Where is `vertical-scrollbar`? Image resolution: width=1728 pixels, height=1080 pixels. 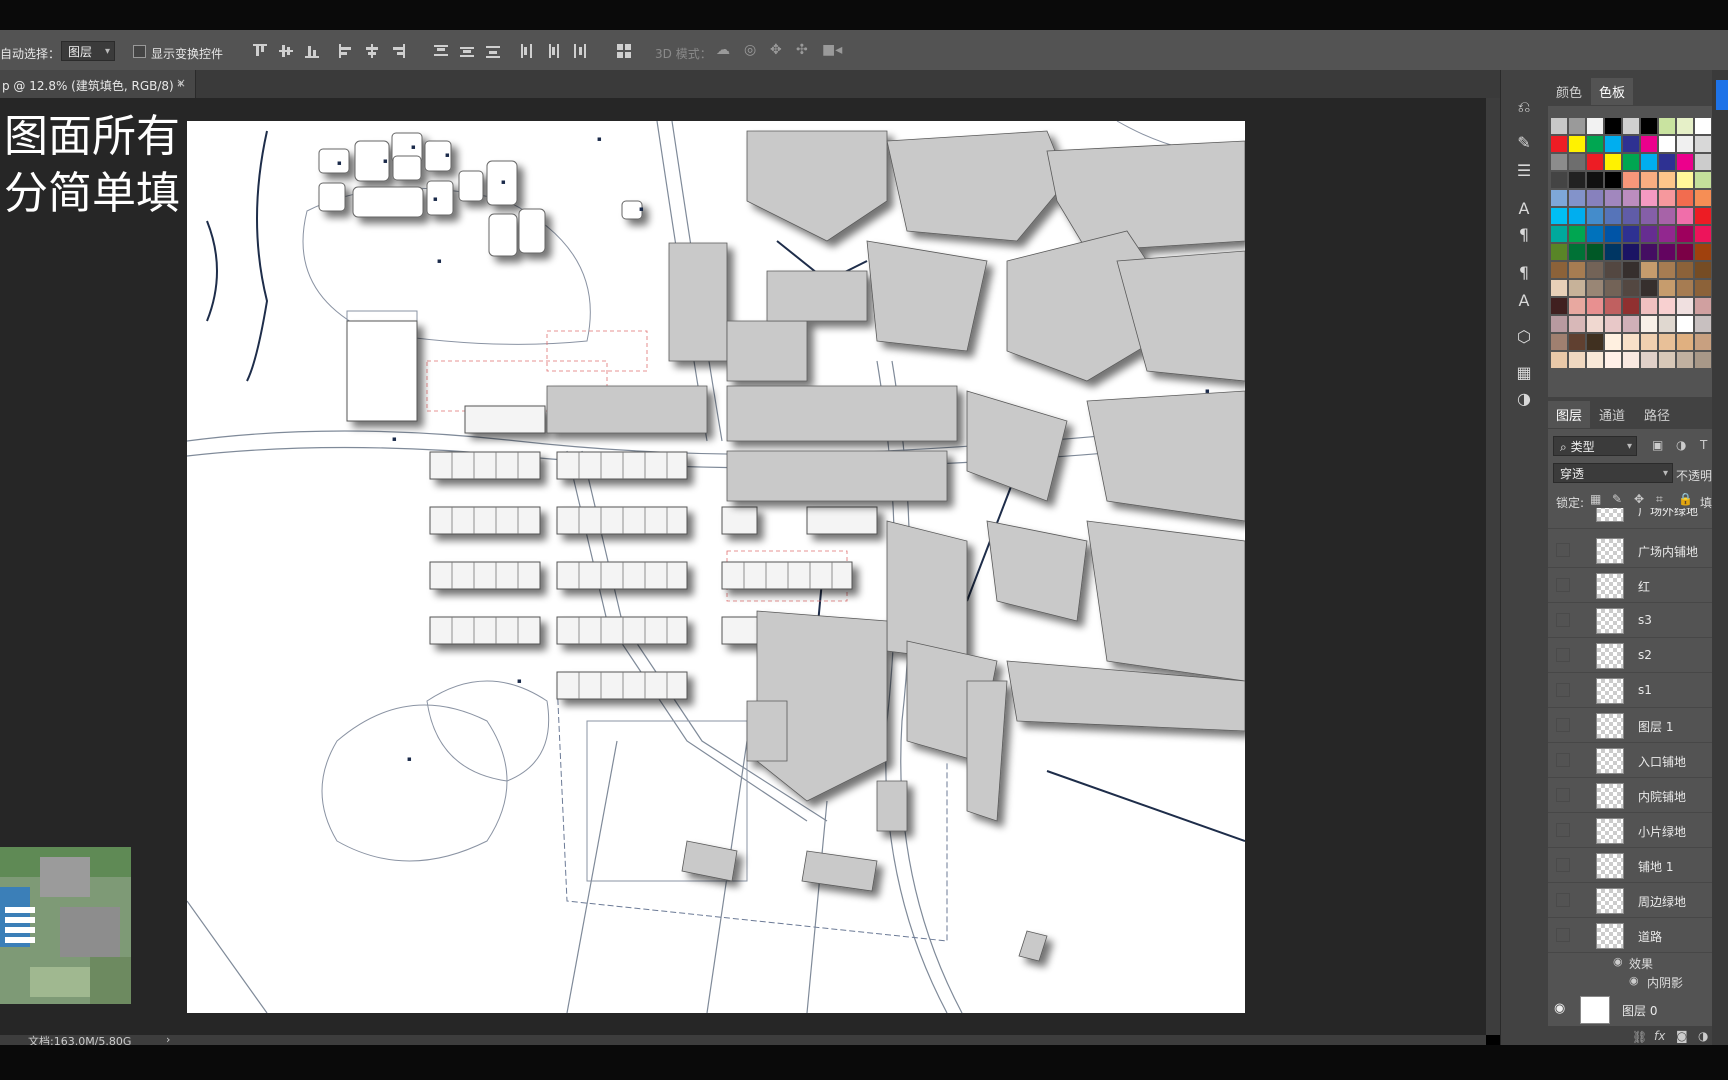
vertical-scrollbar is located at coordinates (1493, 566).